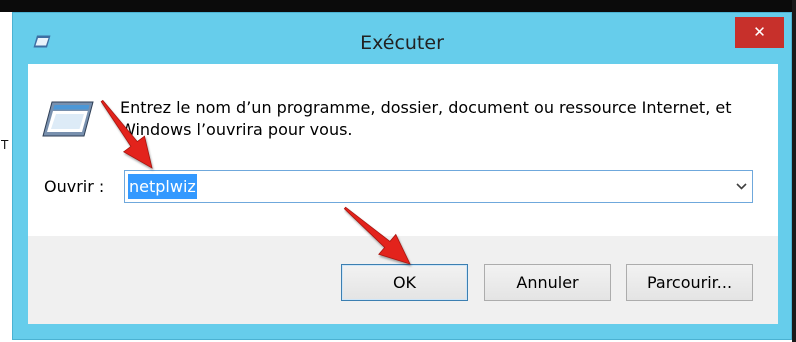 This screenshot has width=796, height=342. I want to click on title-bar: Exécuter ✕, so click(402, 38).